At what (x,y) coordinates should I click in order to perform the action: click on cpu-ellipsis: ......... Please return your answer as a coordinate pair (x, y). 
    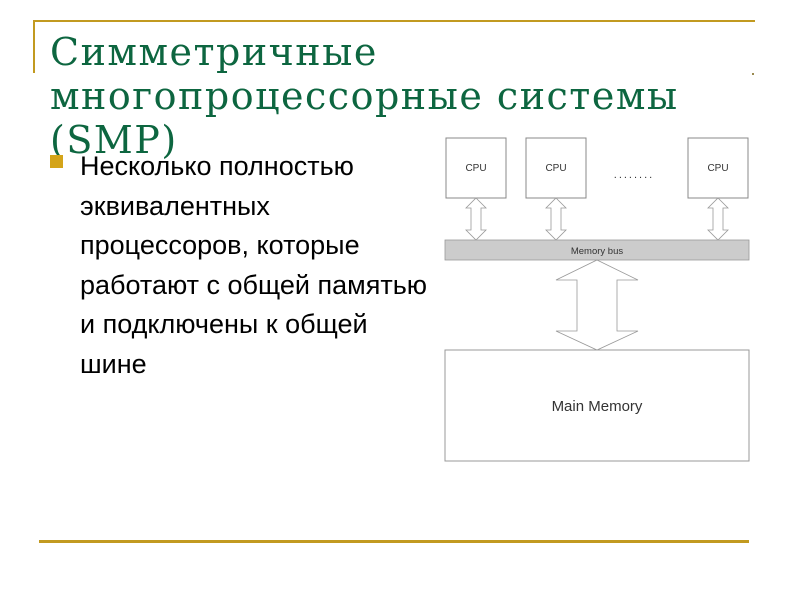
    Looking at the image, I should click on (634, 175).